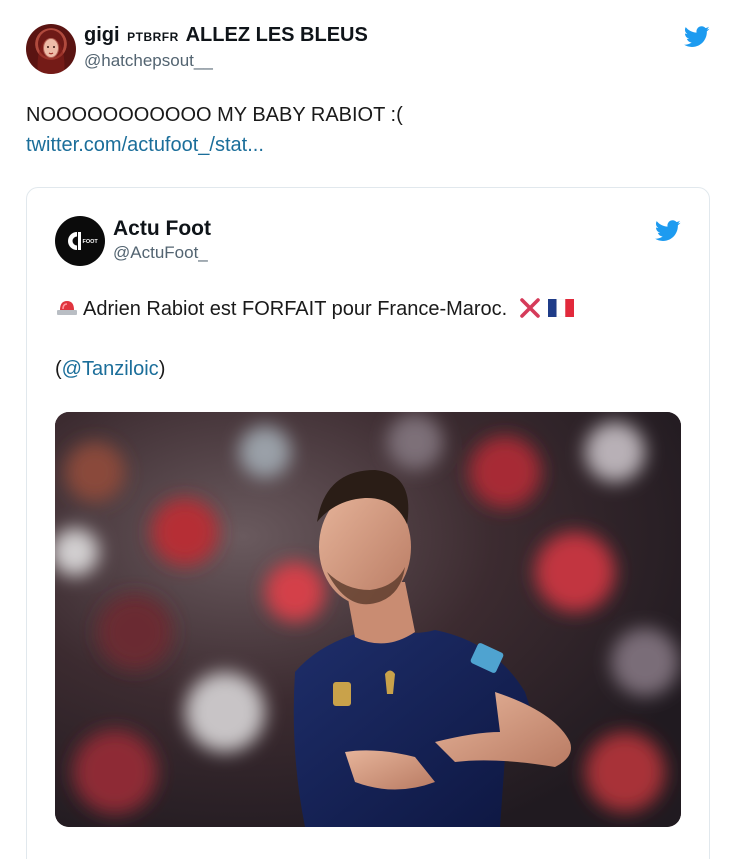 This screenshot has height=859, width=730. Describe the element at coordinates (342, 694) in the screenshot. I see `crest` at that location.